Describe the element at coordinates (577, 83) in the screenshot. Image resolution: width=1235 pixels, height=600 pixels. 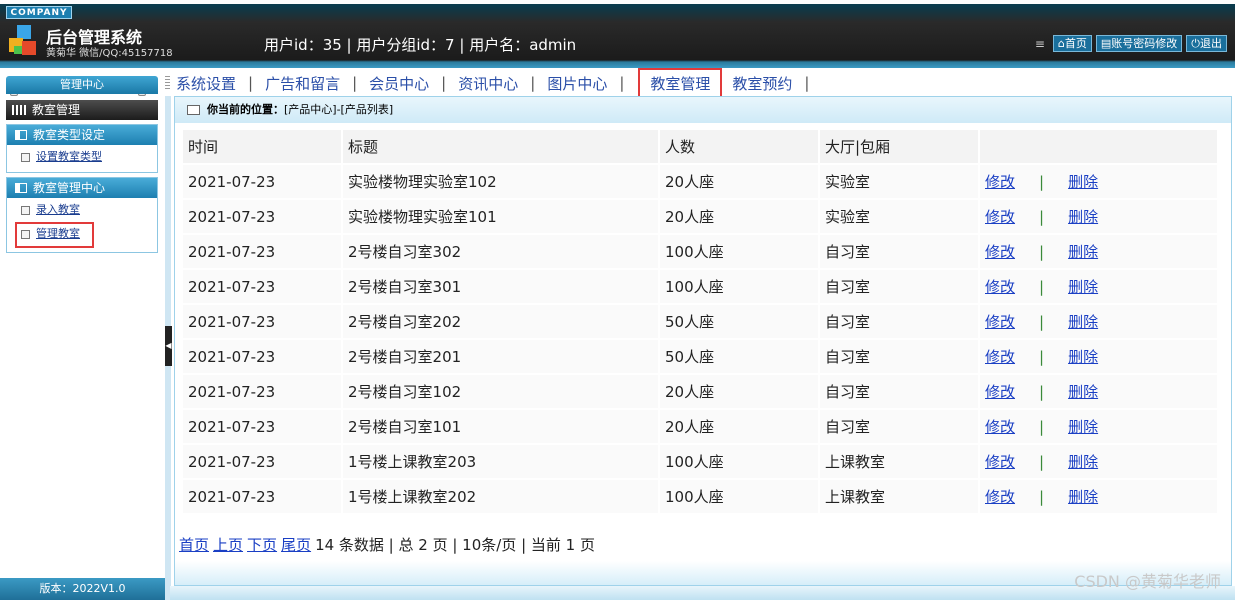
I see `nav-images: 图片中心` at that location.